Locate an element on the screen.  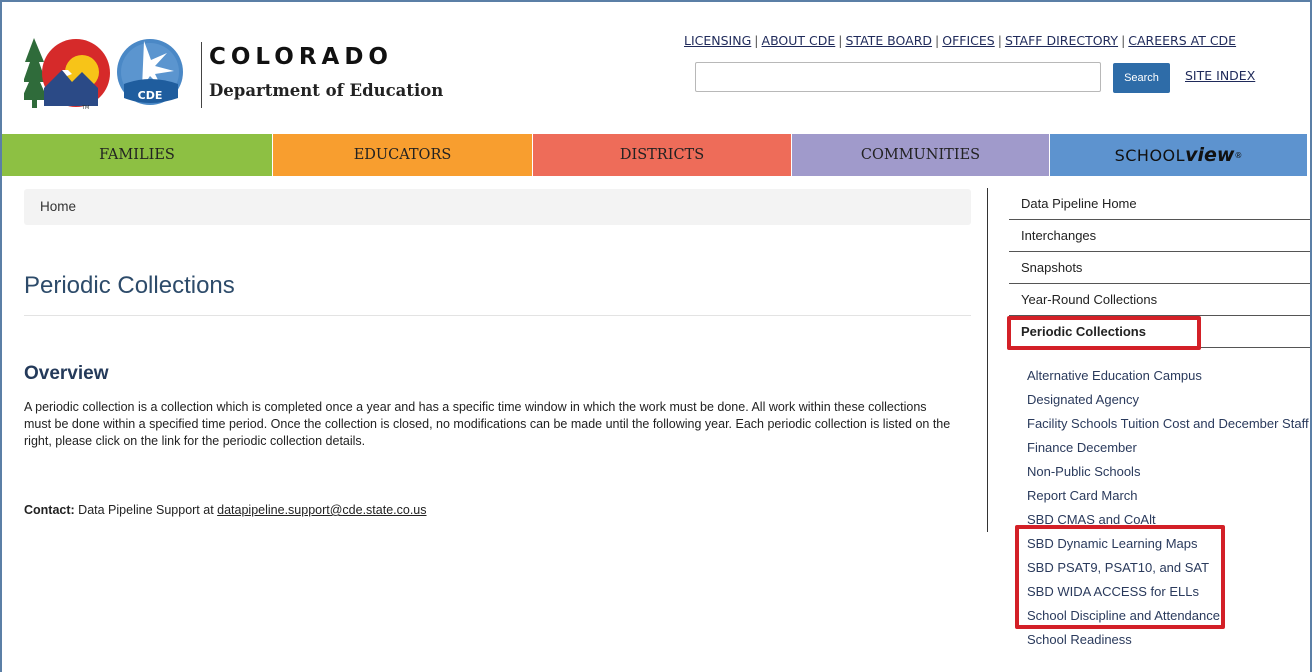
top-link-careers: CAREERS AT CDE is located at coordinates (1182, 40).